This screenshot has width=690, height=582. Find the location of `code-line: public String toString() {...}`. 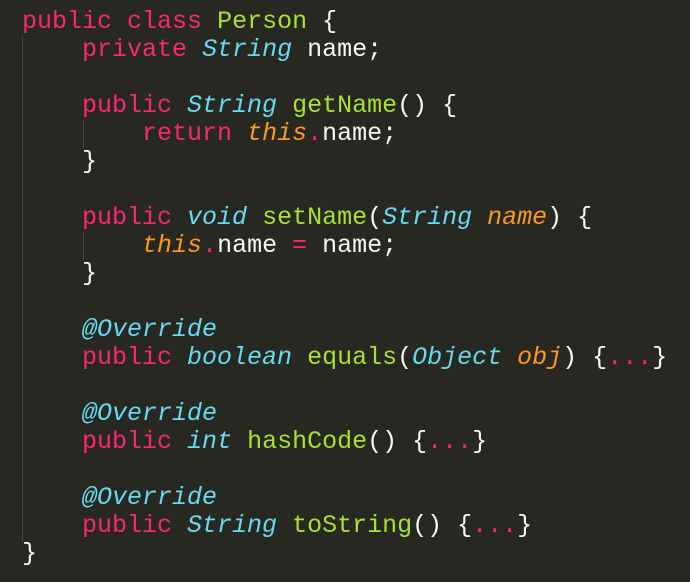

code-line: public String toString() {...} is located at coordinates (277, 526).